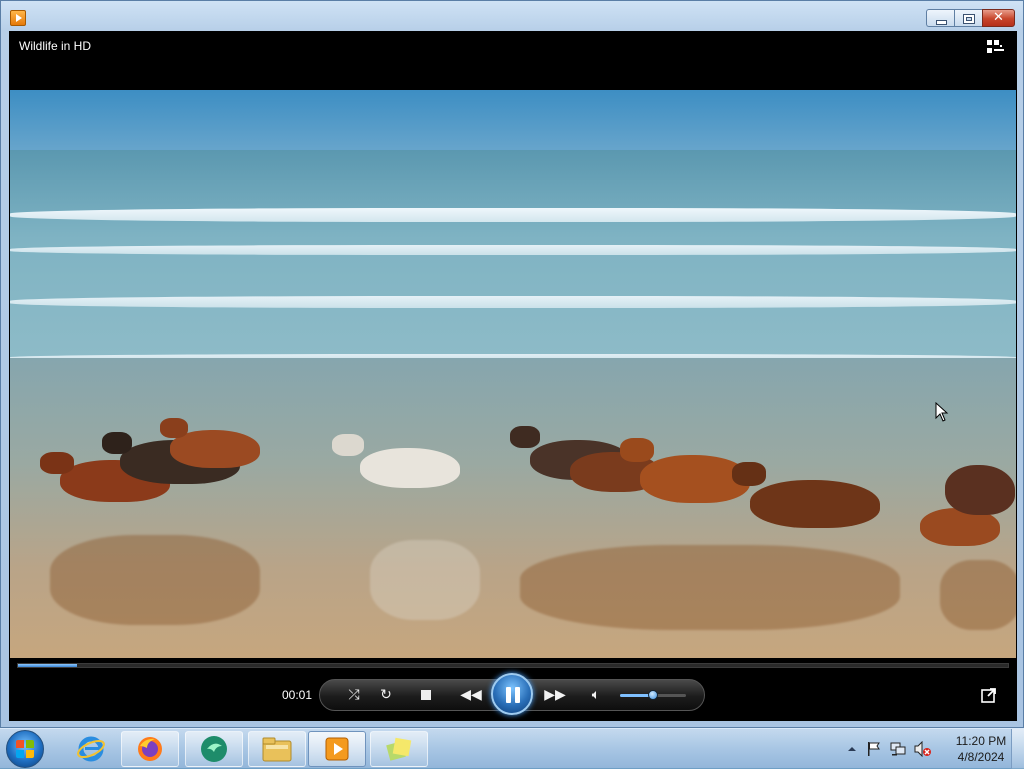 The width and height of the screenshot is (1024, 769). What do you see at coordinates (940, 18) in the screenshot?
I see `minimize-button` at bounding box center [940, 18].